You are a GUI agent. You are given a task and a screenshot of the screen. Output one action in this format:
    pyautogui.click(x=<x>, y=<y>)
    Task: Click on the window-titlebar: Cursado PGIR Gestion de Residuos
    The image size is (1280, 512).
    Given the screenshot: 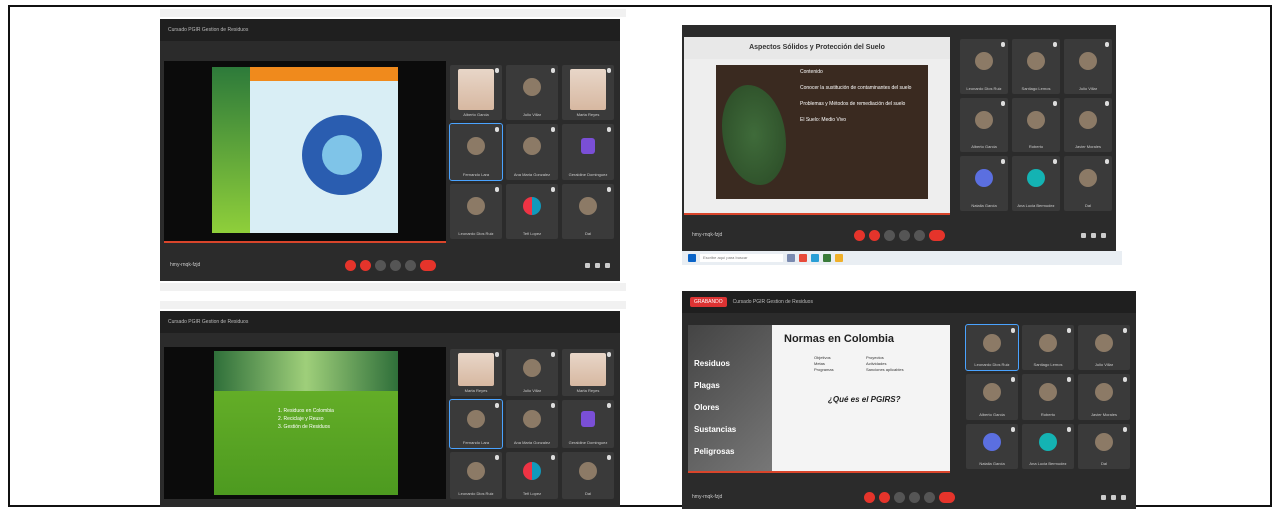 What is the action you would take?
    pyautogui.click(x=390, y=322)
    